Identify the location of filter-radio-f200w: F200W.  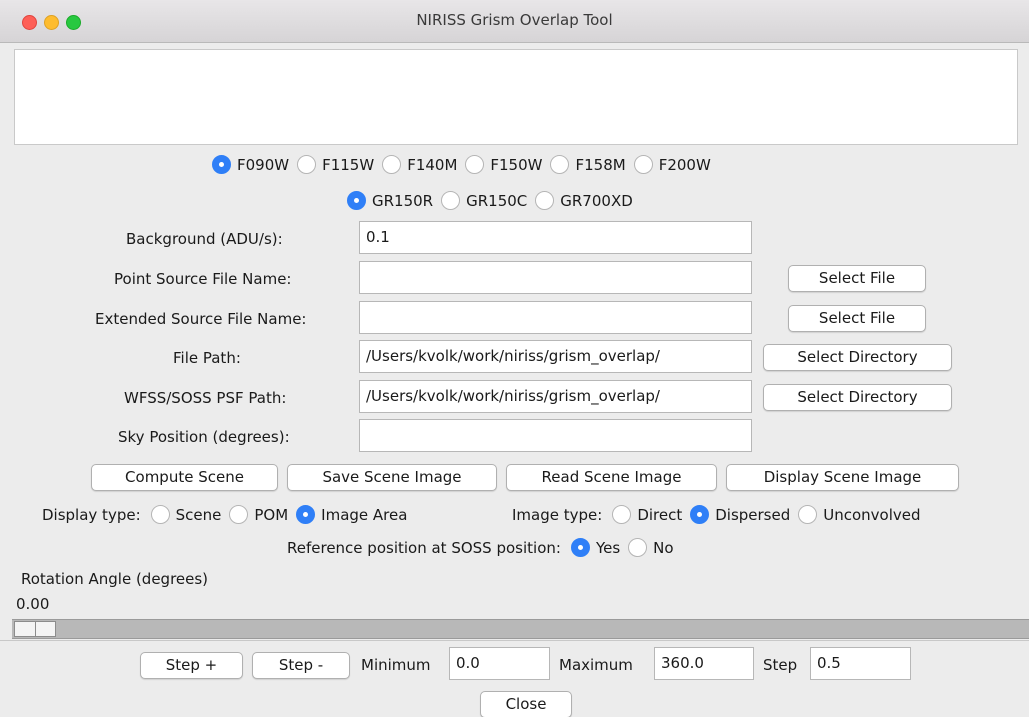
(672, 164).